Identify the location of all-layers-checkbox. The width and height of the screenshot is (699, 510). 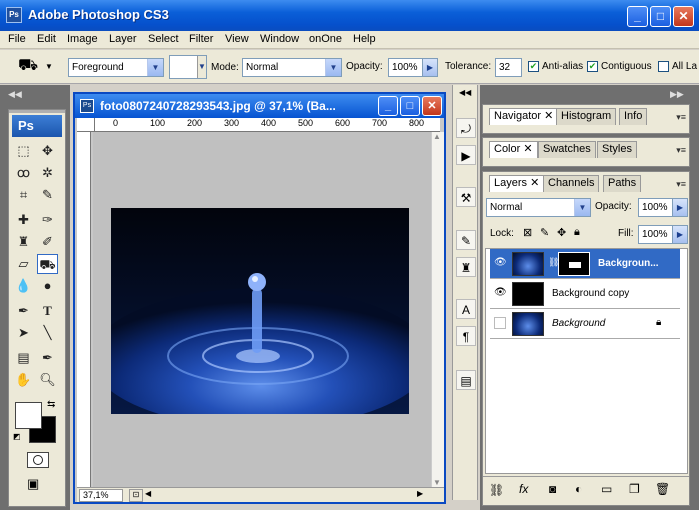
(663, 66).